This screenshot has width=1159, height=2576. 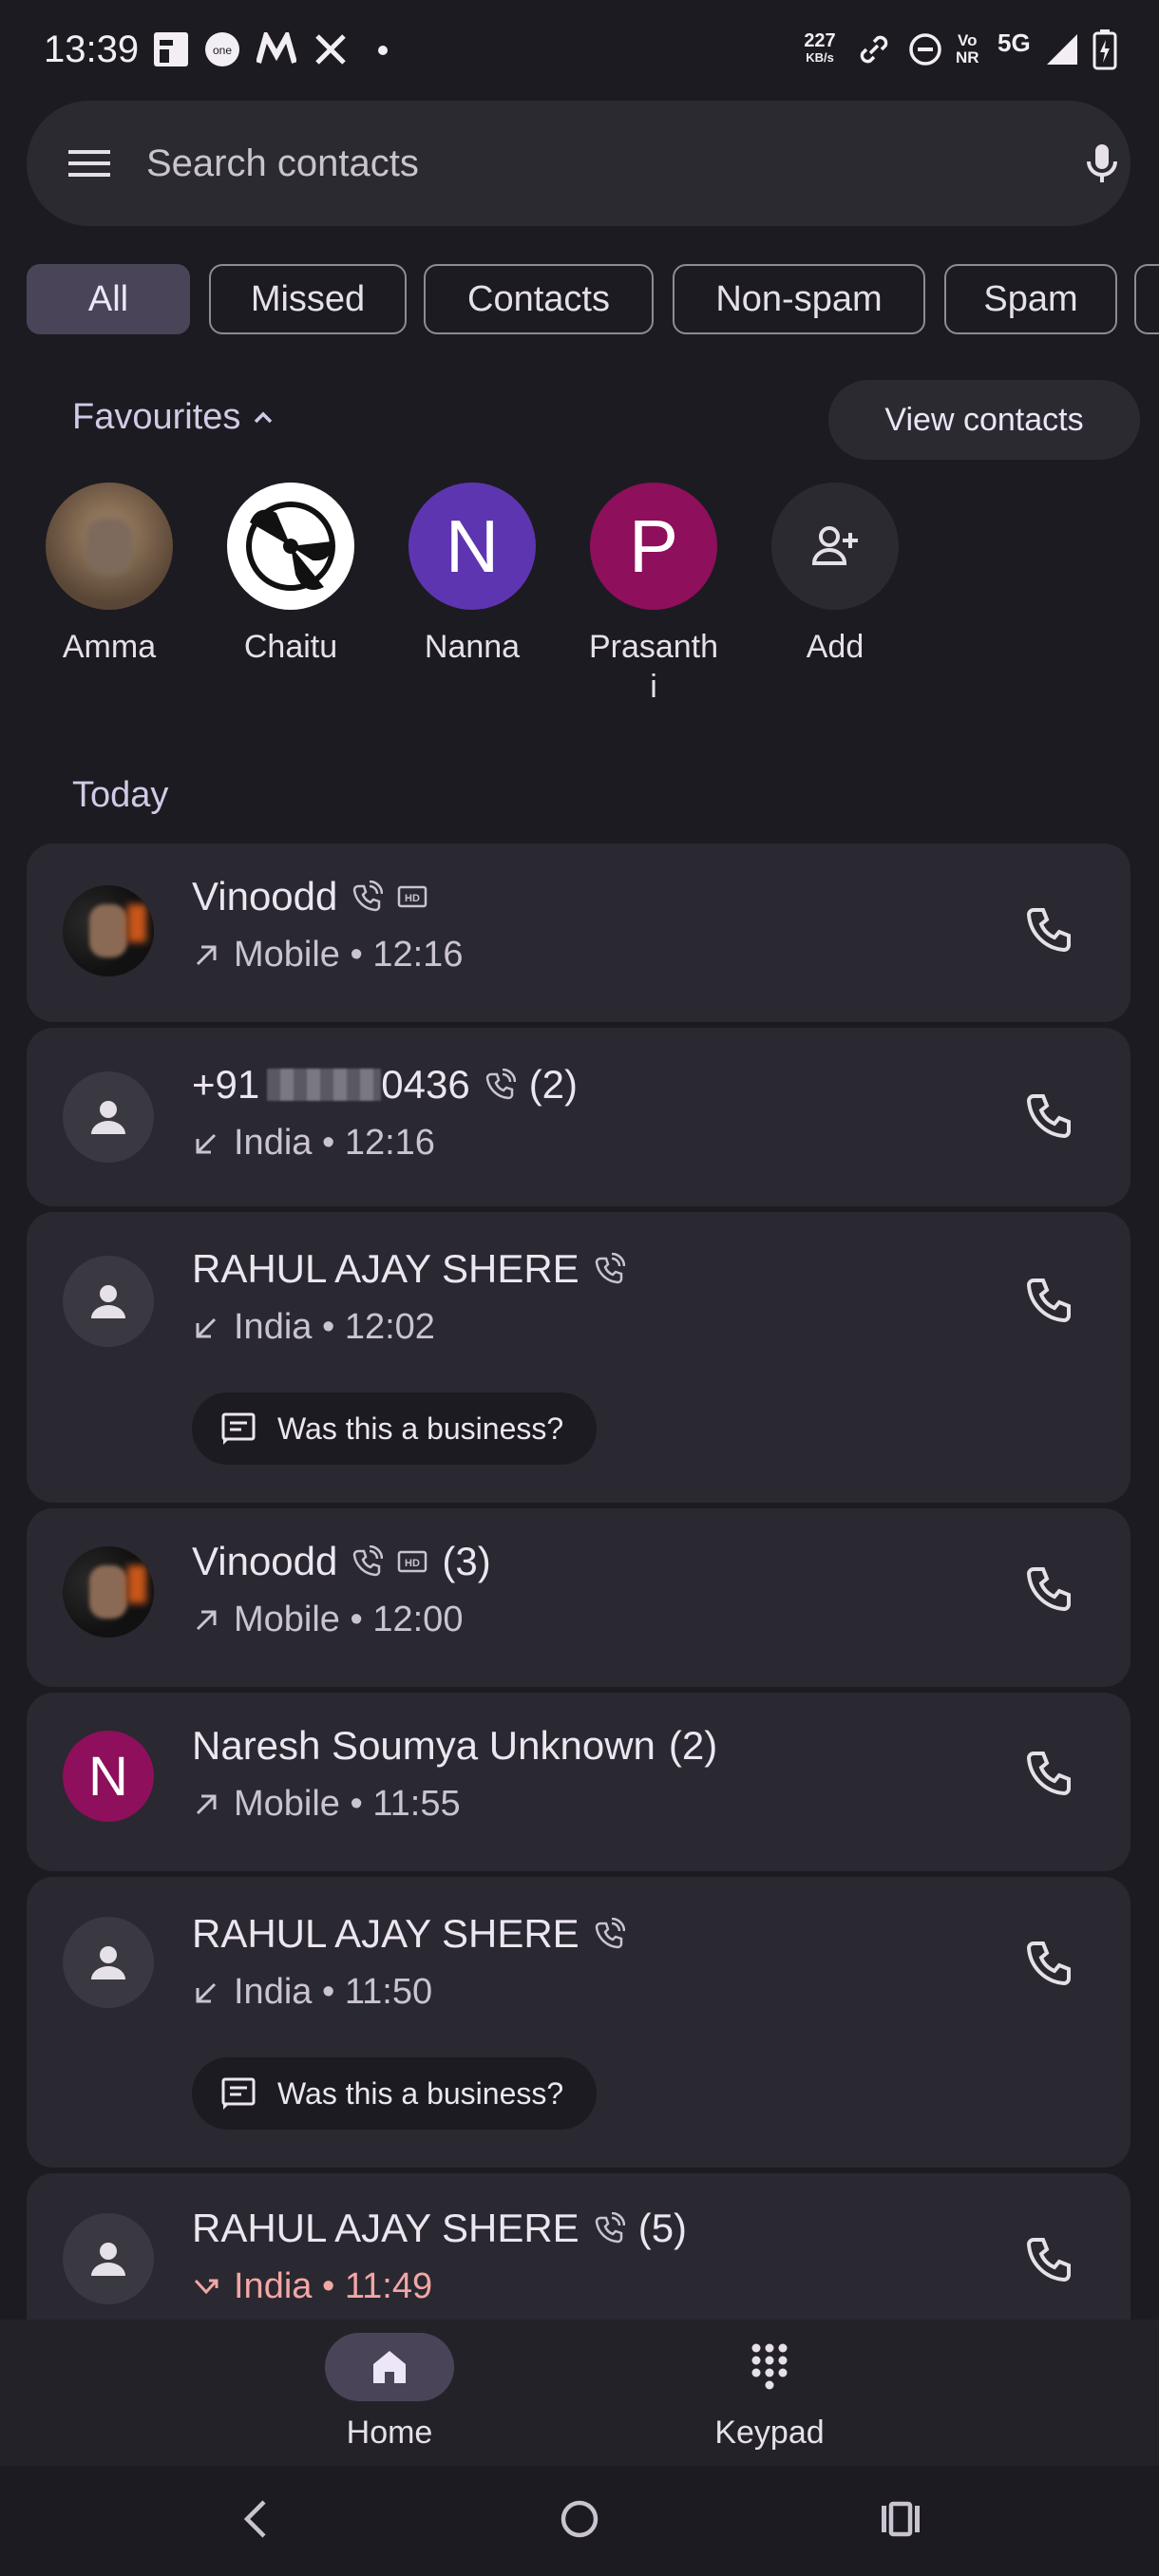 What do you see at coordinates (92, 49) in the screenshot?
I see `status-time: 13:39` at bounding box center [92, 49].